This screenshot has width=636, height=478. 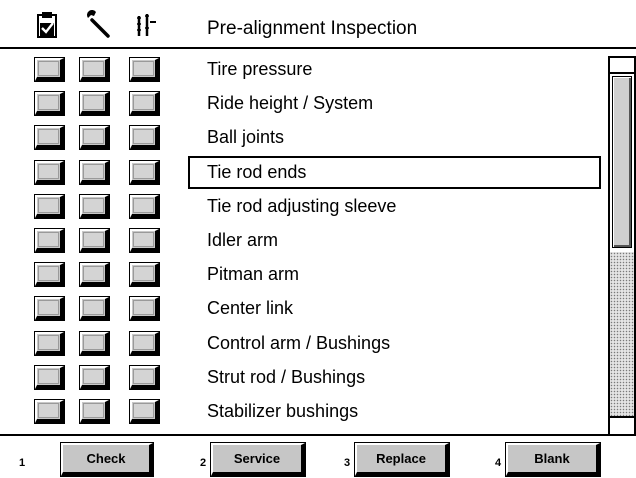 What do you see at coordinates (98, 24) in the screenshot?
I see `wrench-icon` at bounding box center [98, 24].